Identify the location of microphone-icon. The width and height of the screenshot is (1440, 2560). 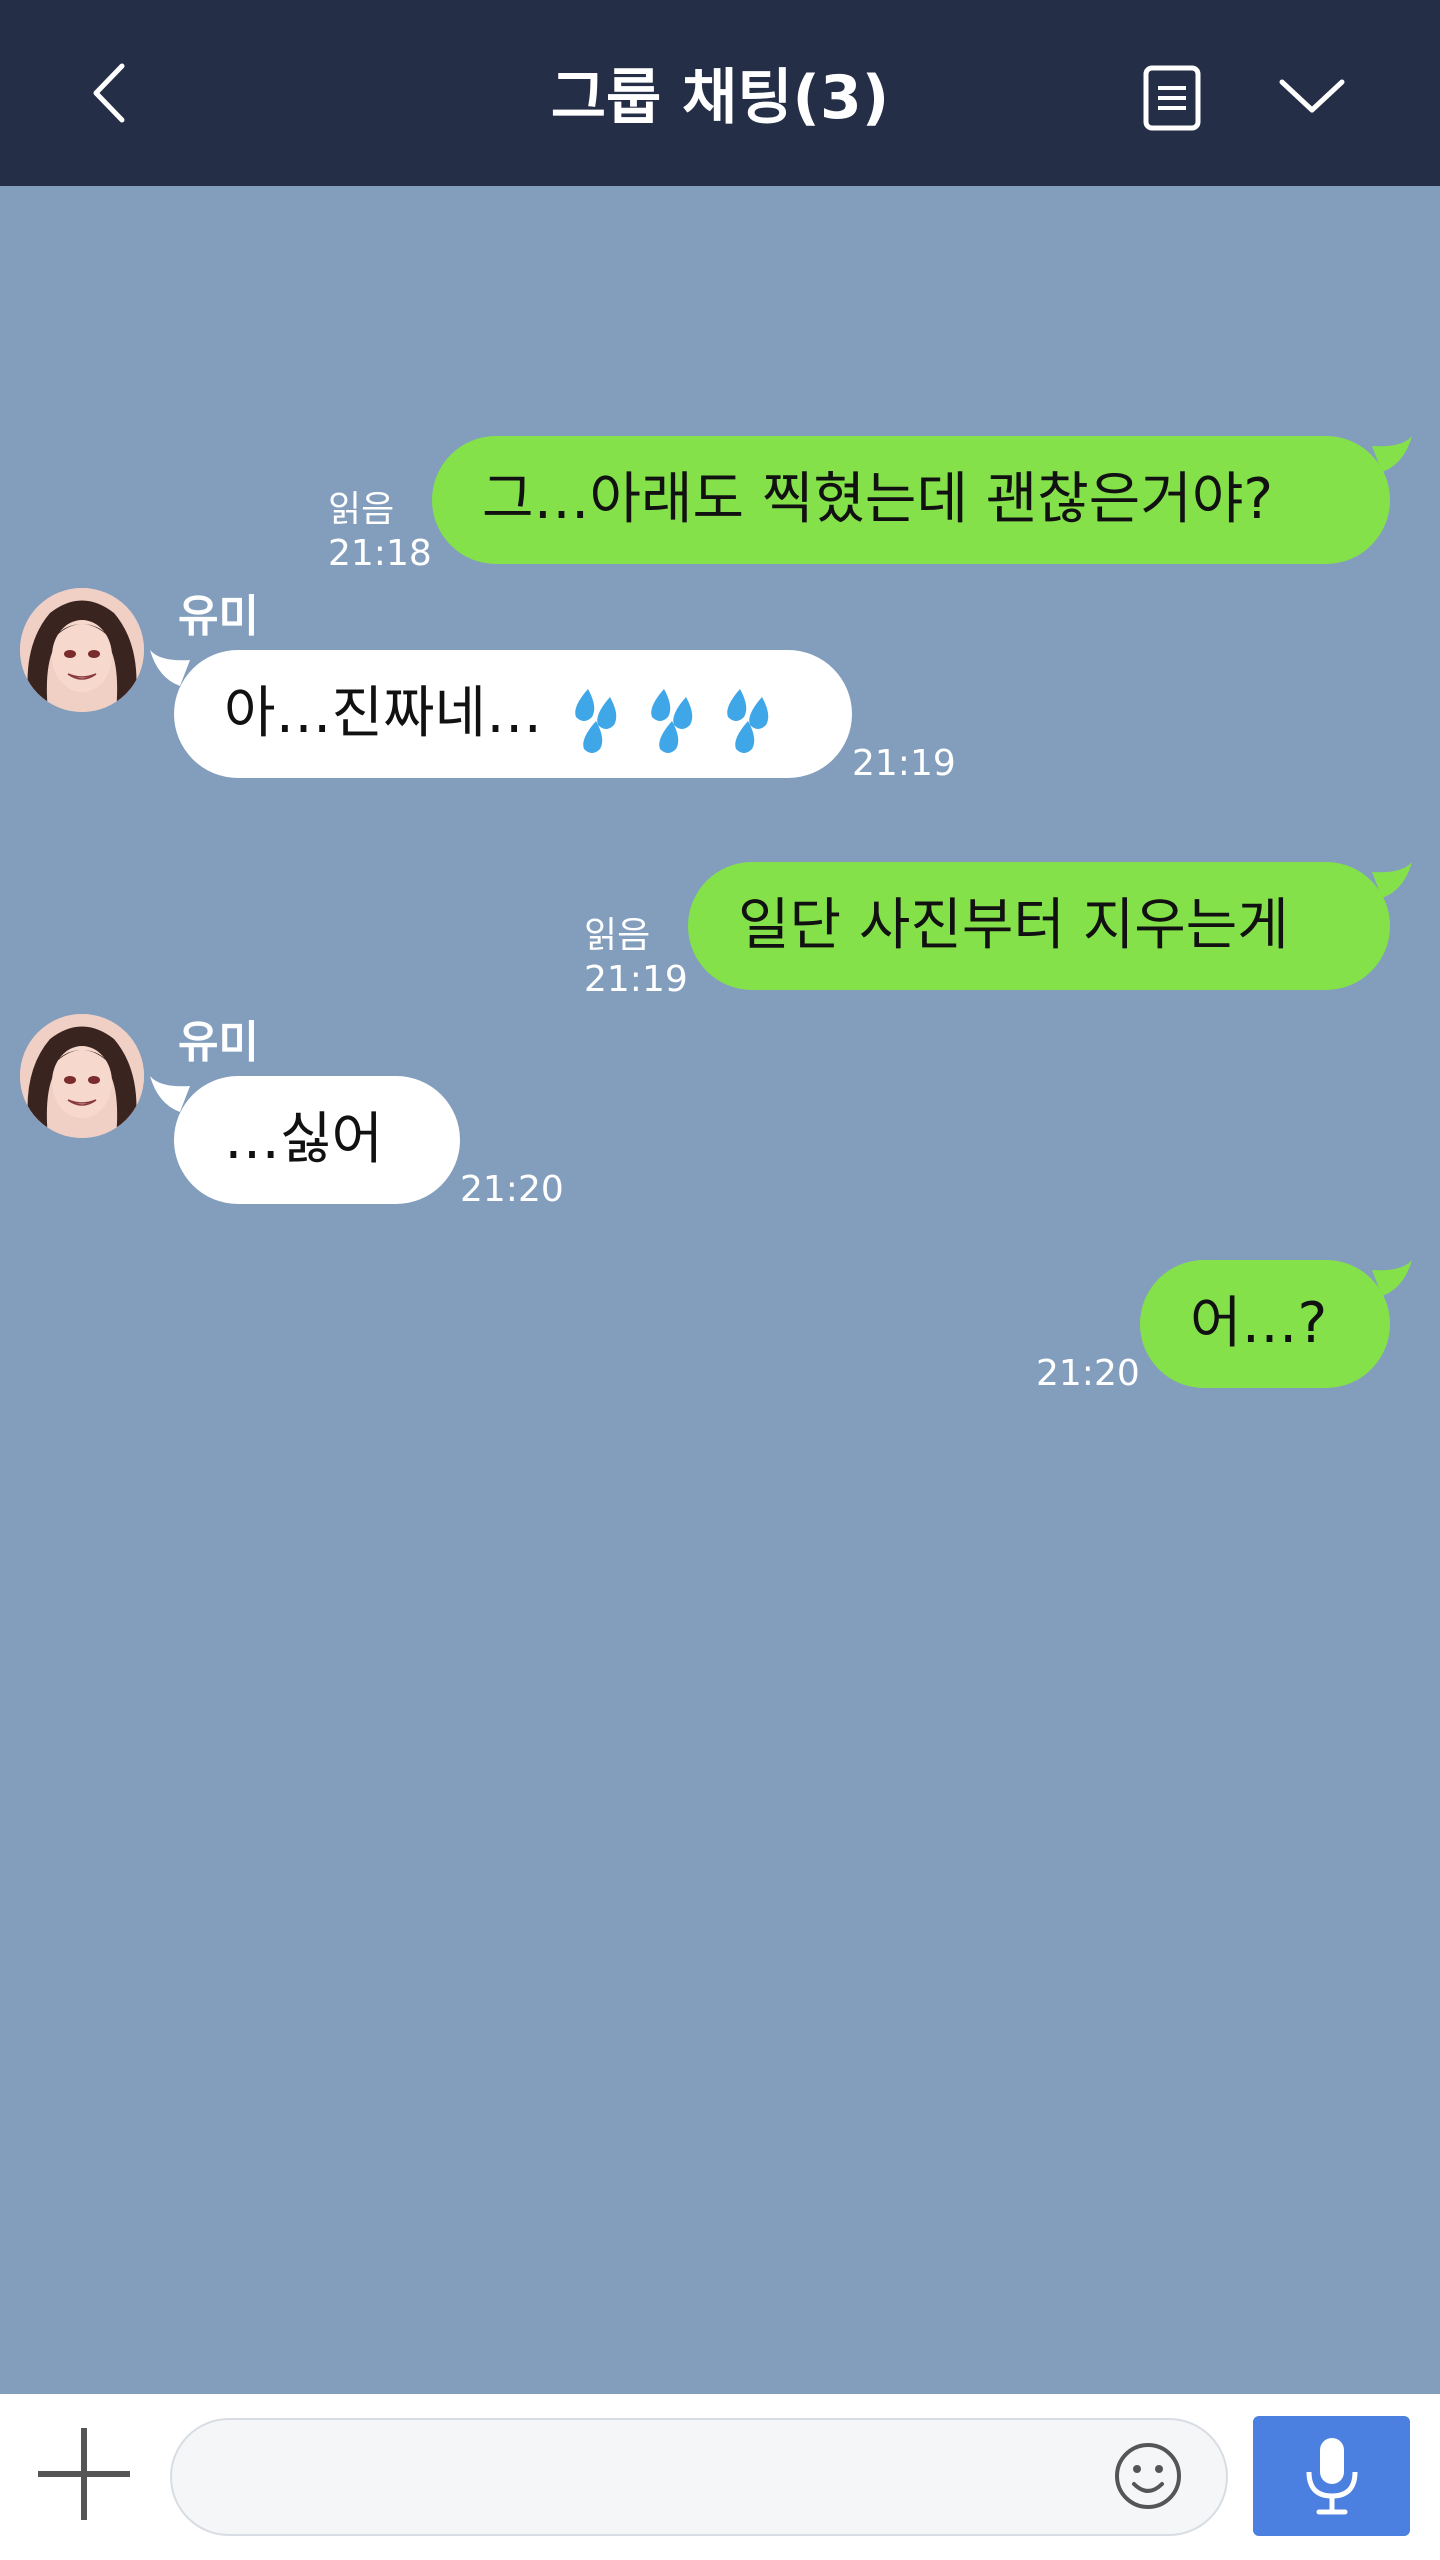
(1332, 2476).